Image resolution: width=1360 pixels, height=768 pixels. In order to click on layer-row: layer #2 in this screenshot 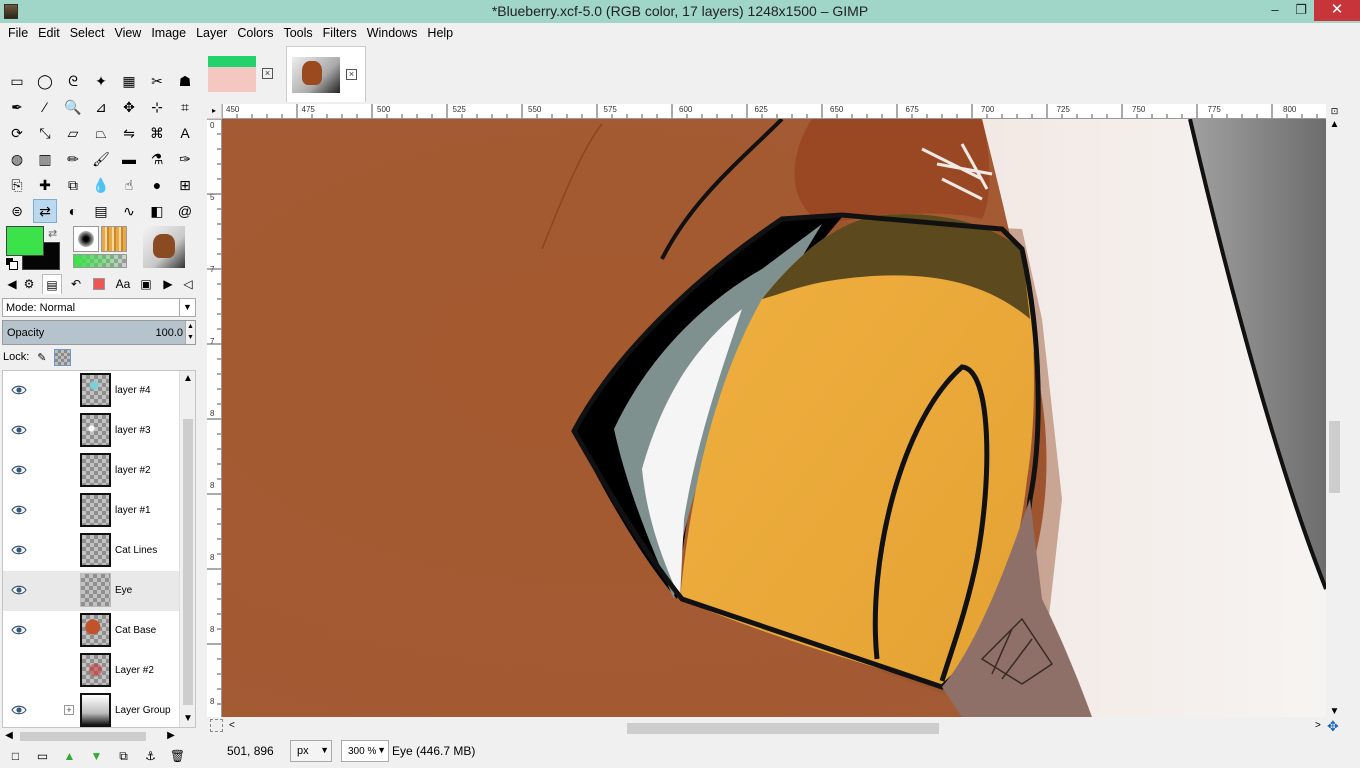, I will do `click(91, 471)`.